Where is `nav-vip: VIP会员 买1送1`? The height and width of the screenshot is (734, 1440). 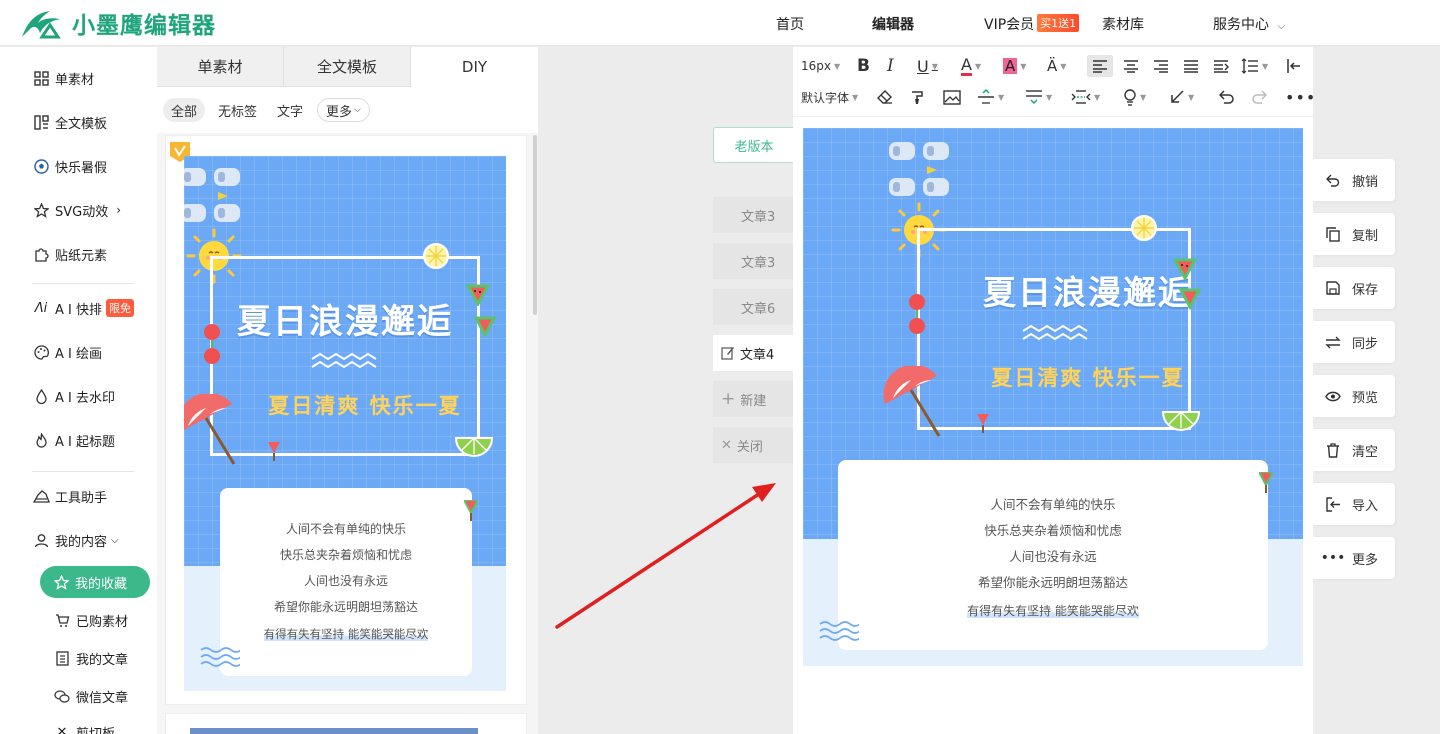 nav-vip: VIP会员 买1送1 is located at coordinates (1032, 24).